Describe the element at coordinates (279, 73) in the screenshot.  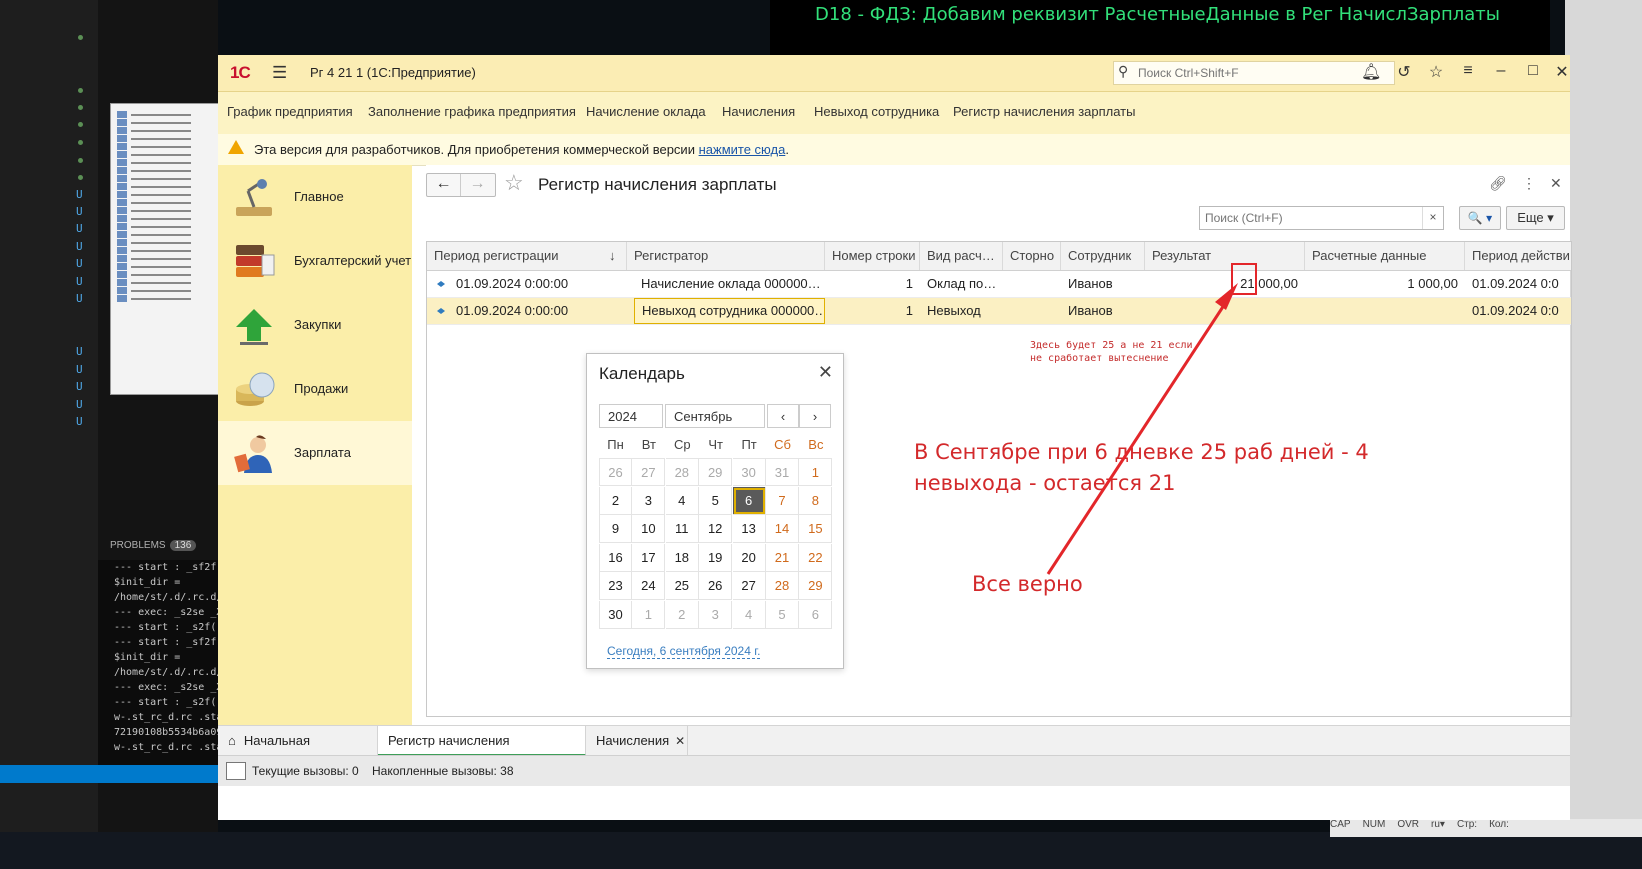
I see `main-menu-icon: ☰` at that location.